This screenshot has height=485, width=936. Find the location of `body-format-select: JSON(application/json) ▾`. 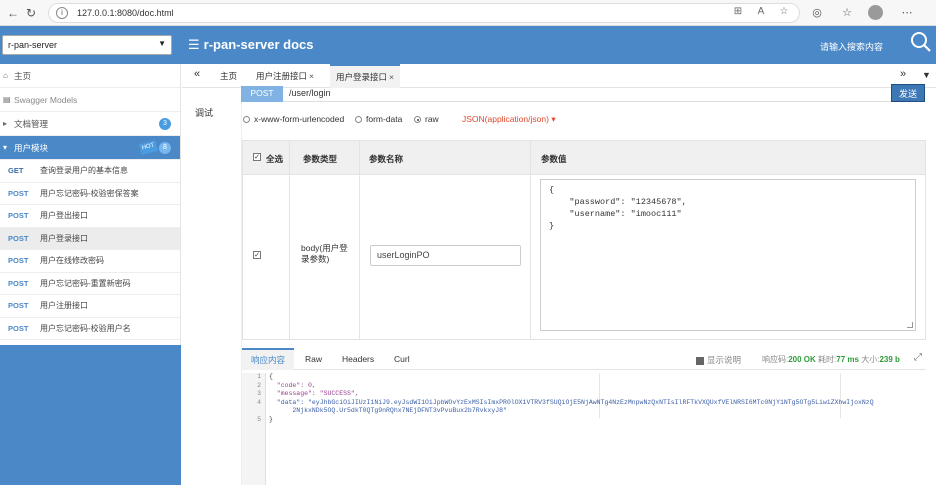

body-format-select: JSON(application/json) ▾ is located at coordinates (509, 119).